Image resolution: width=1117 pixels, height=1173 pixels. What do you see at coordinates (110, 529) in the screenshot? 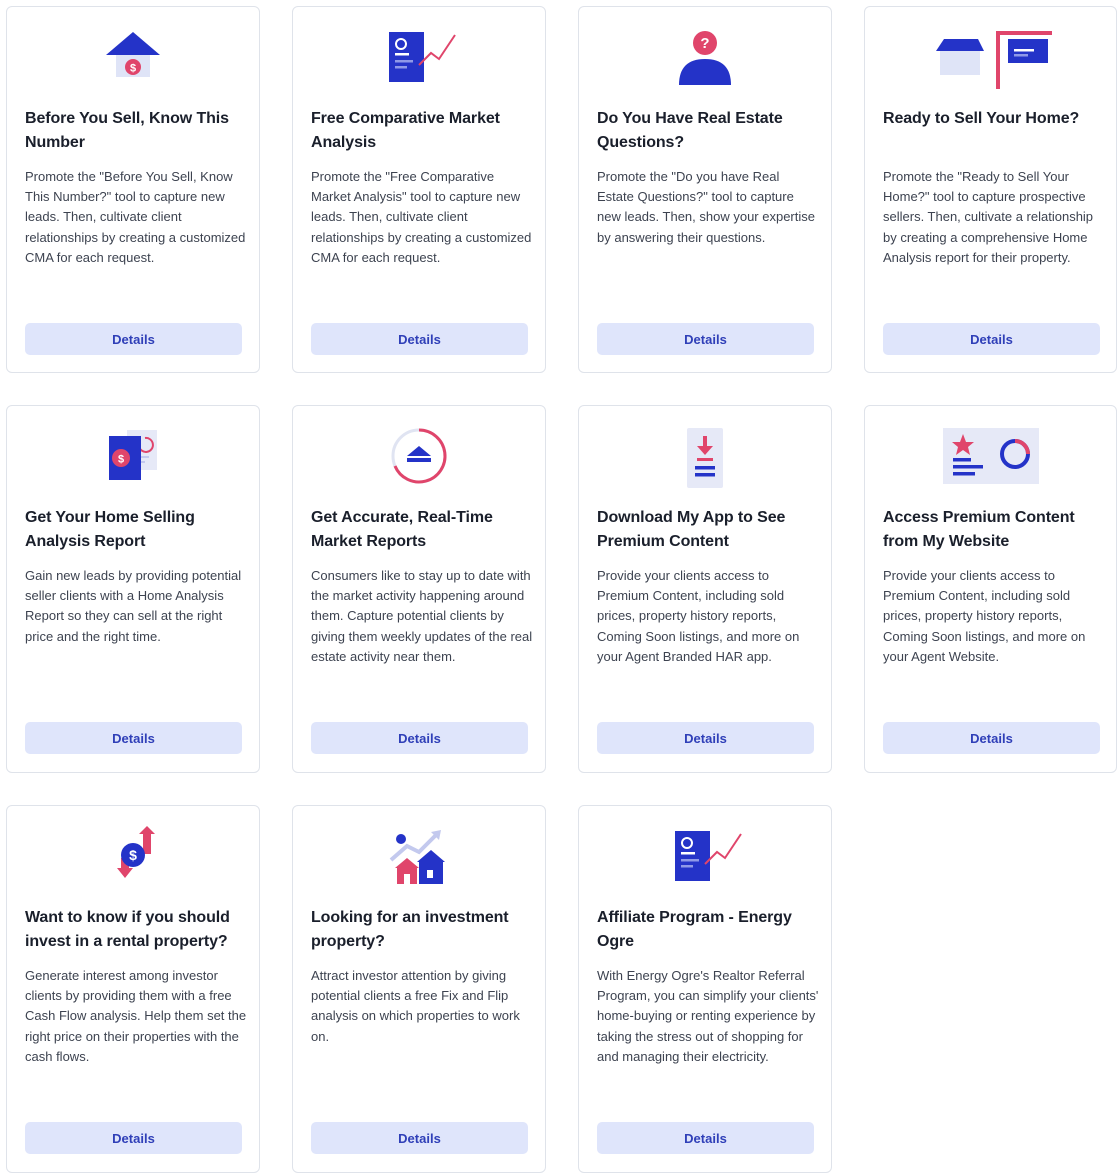
I see `card-title: Get Your Home Selling Analysis Report` at bounding box center [110, 529].